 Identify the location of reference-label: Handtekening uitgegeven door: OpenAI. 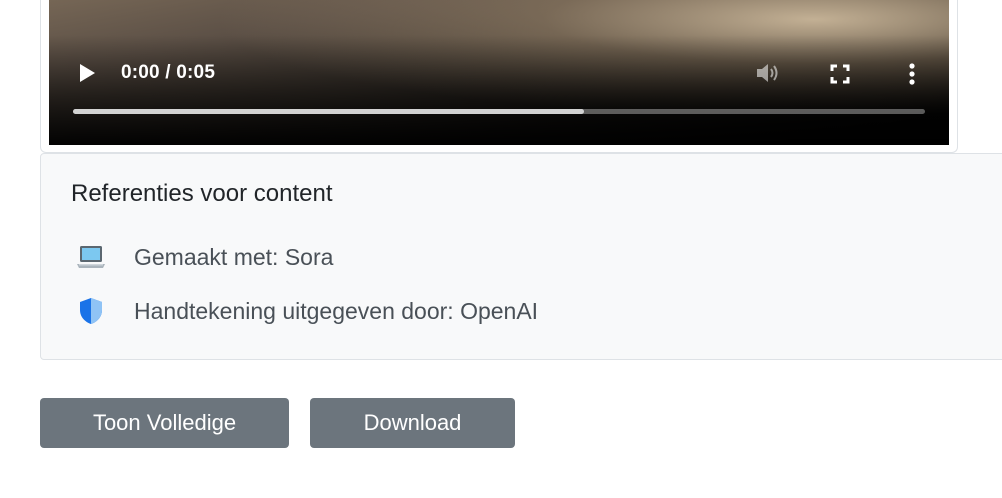
(336, 310).